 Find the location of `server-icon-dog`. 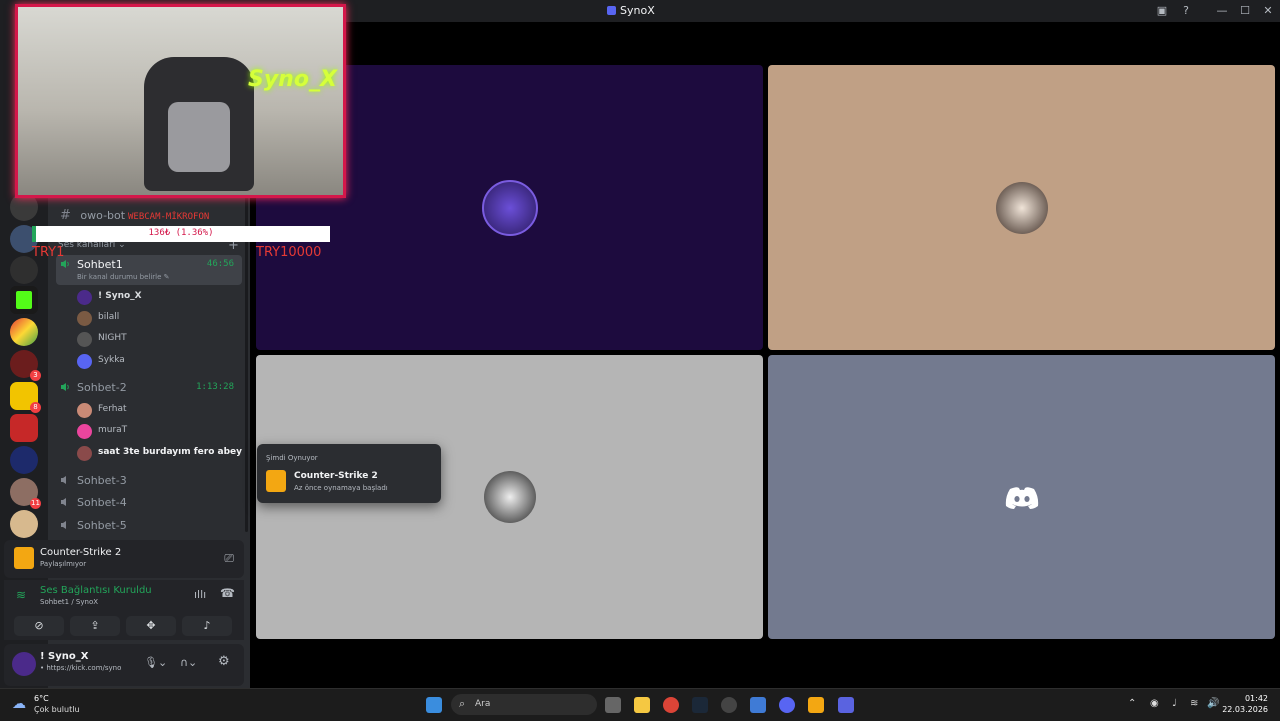

server-icon-dog is located at coordinates (24, 524).